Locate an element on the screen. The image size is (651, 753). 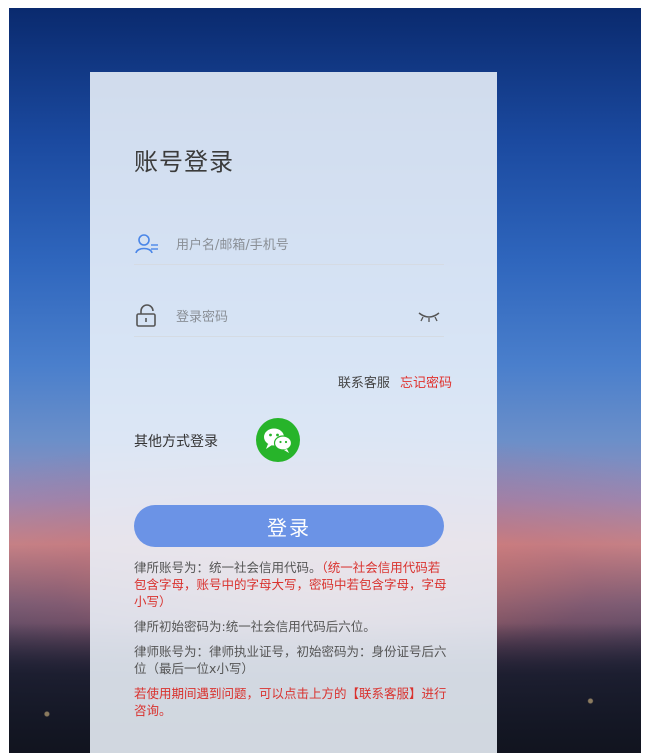
username-input is located at coordinates (291, 245).